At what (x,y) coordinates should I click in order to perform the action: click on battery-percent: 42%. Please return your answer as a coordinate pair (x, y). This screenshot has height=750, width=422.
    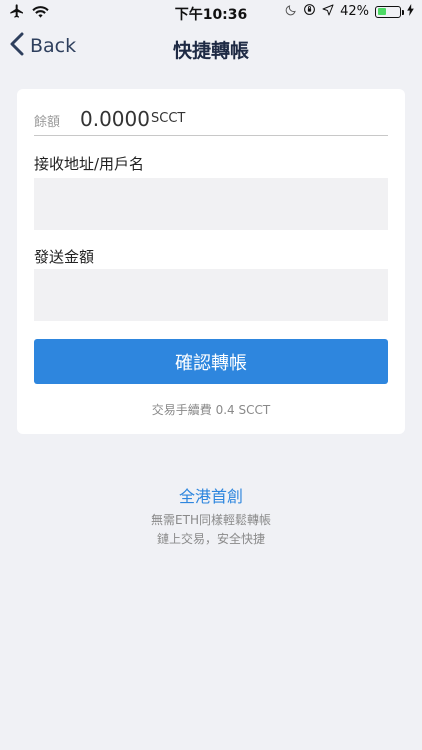
    Looking at the image, I should click on (354, 11).